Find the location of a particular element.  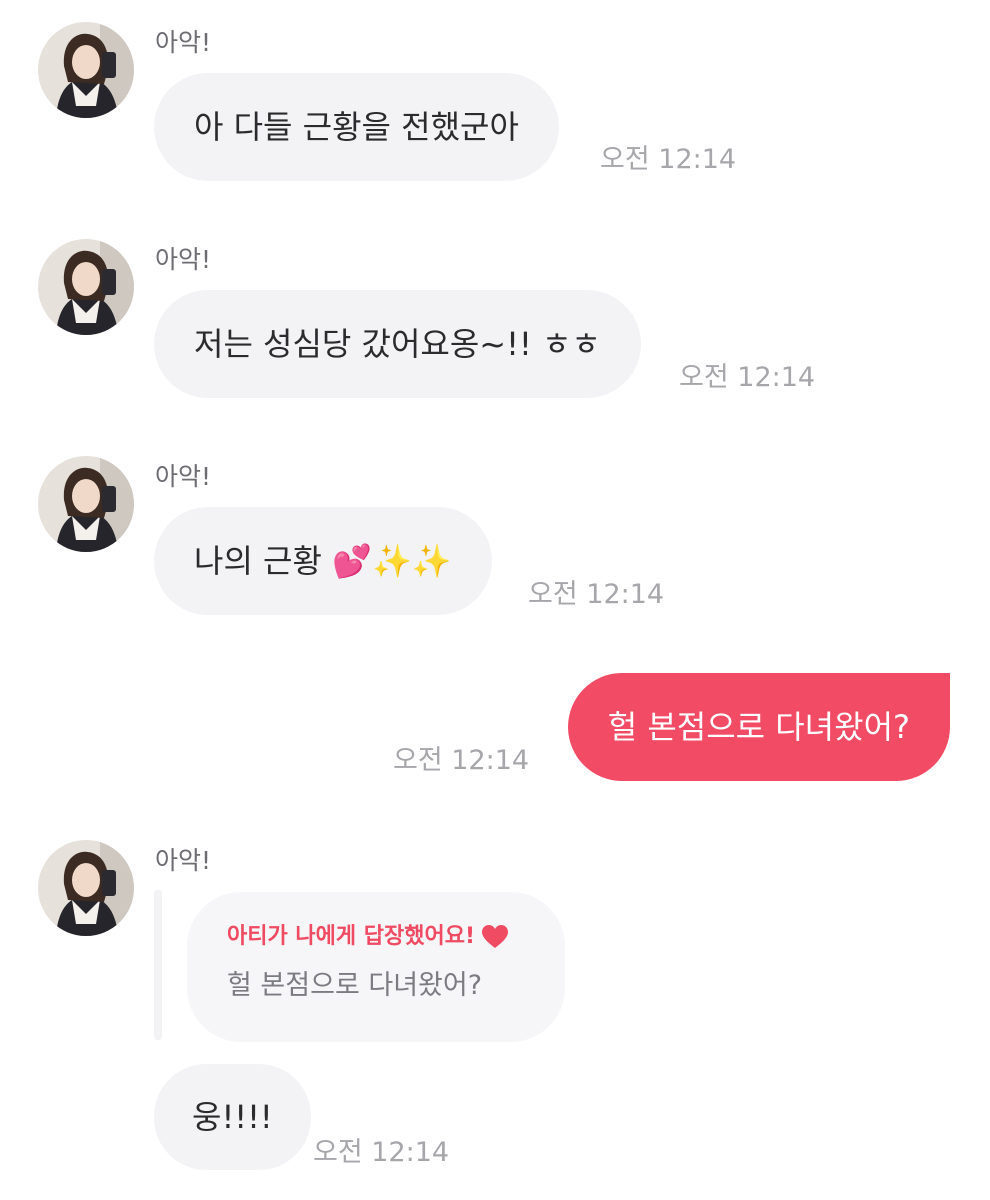

reply-label: 아티가 나에게 답장했어요! is located at coordinates (351, 936).